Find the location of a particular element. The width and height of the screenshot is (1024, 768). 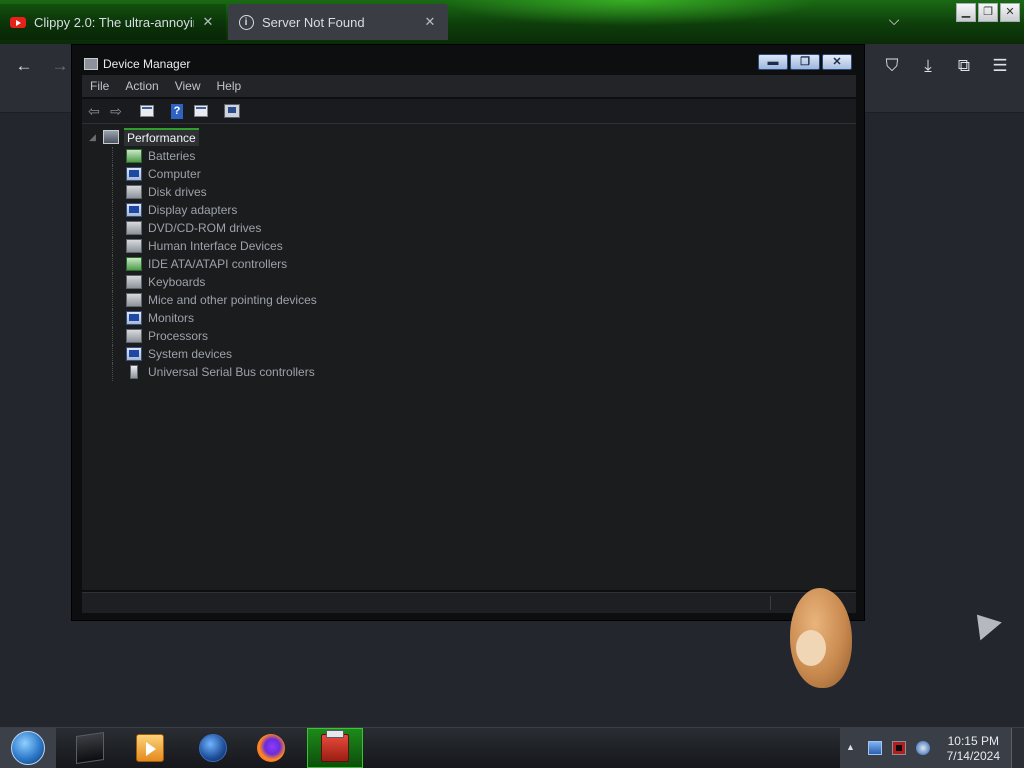

media-player-icon is located at coordinates (150, 748).